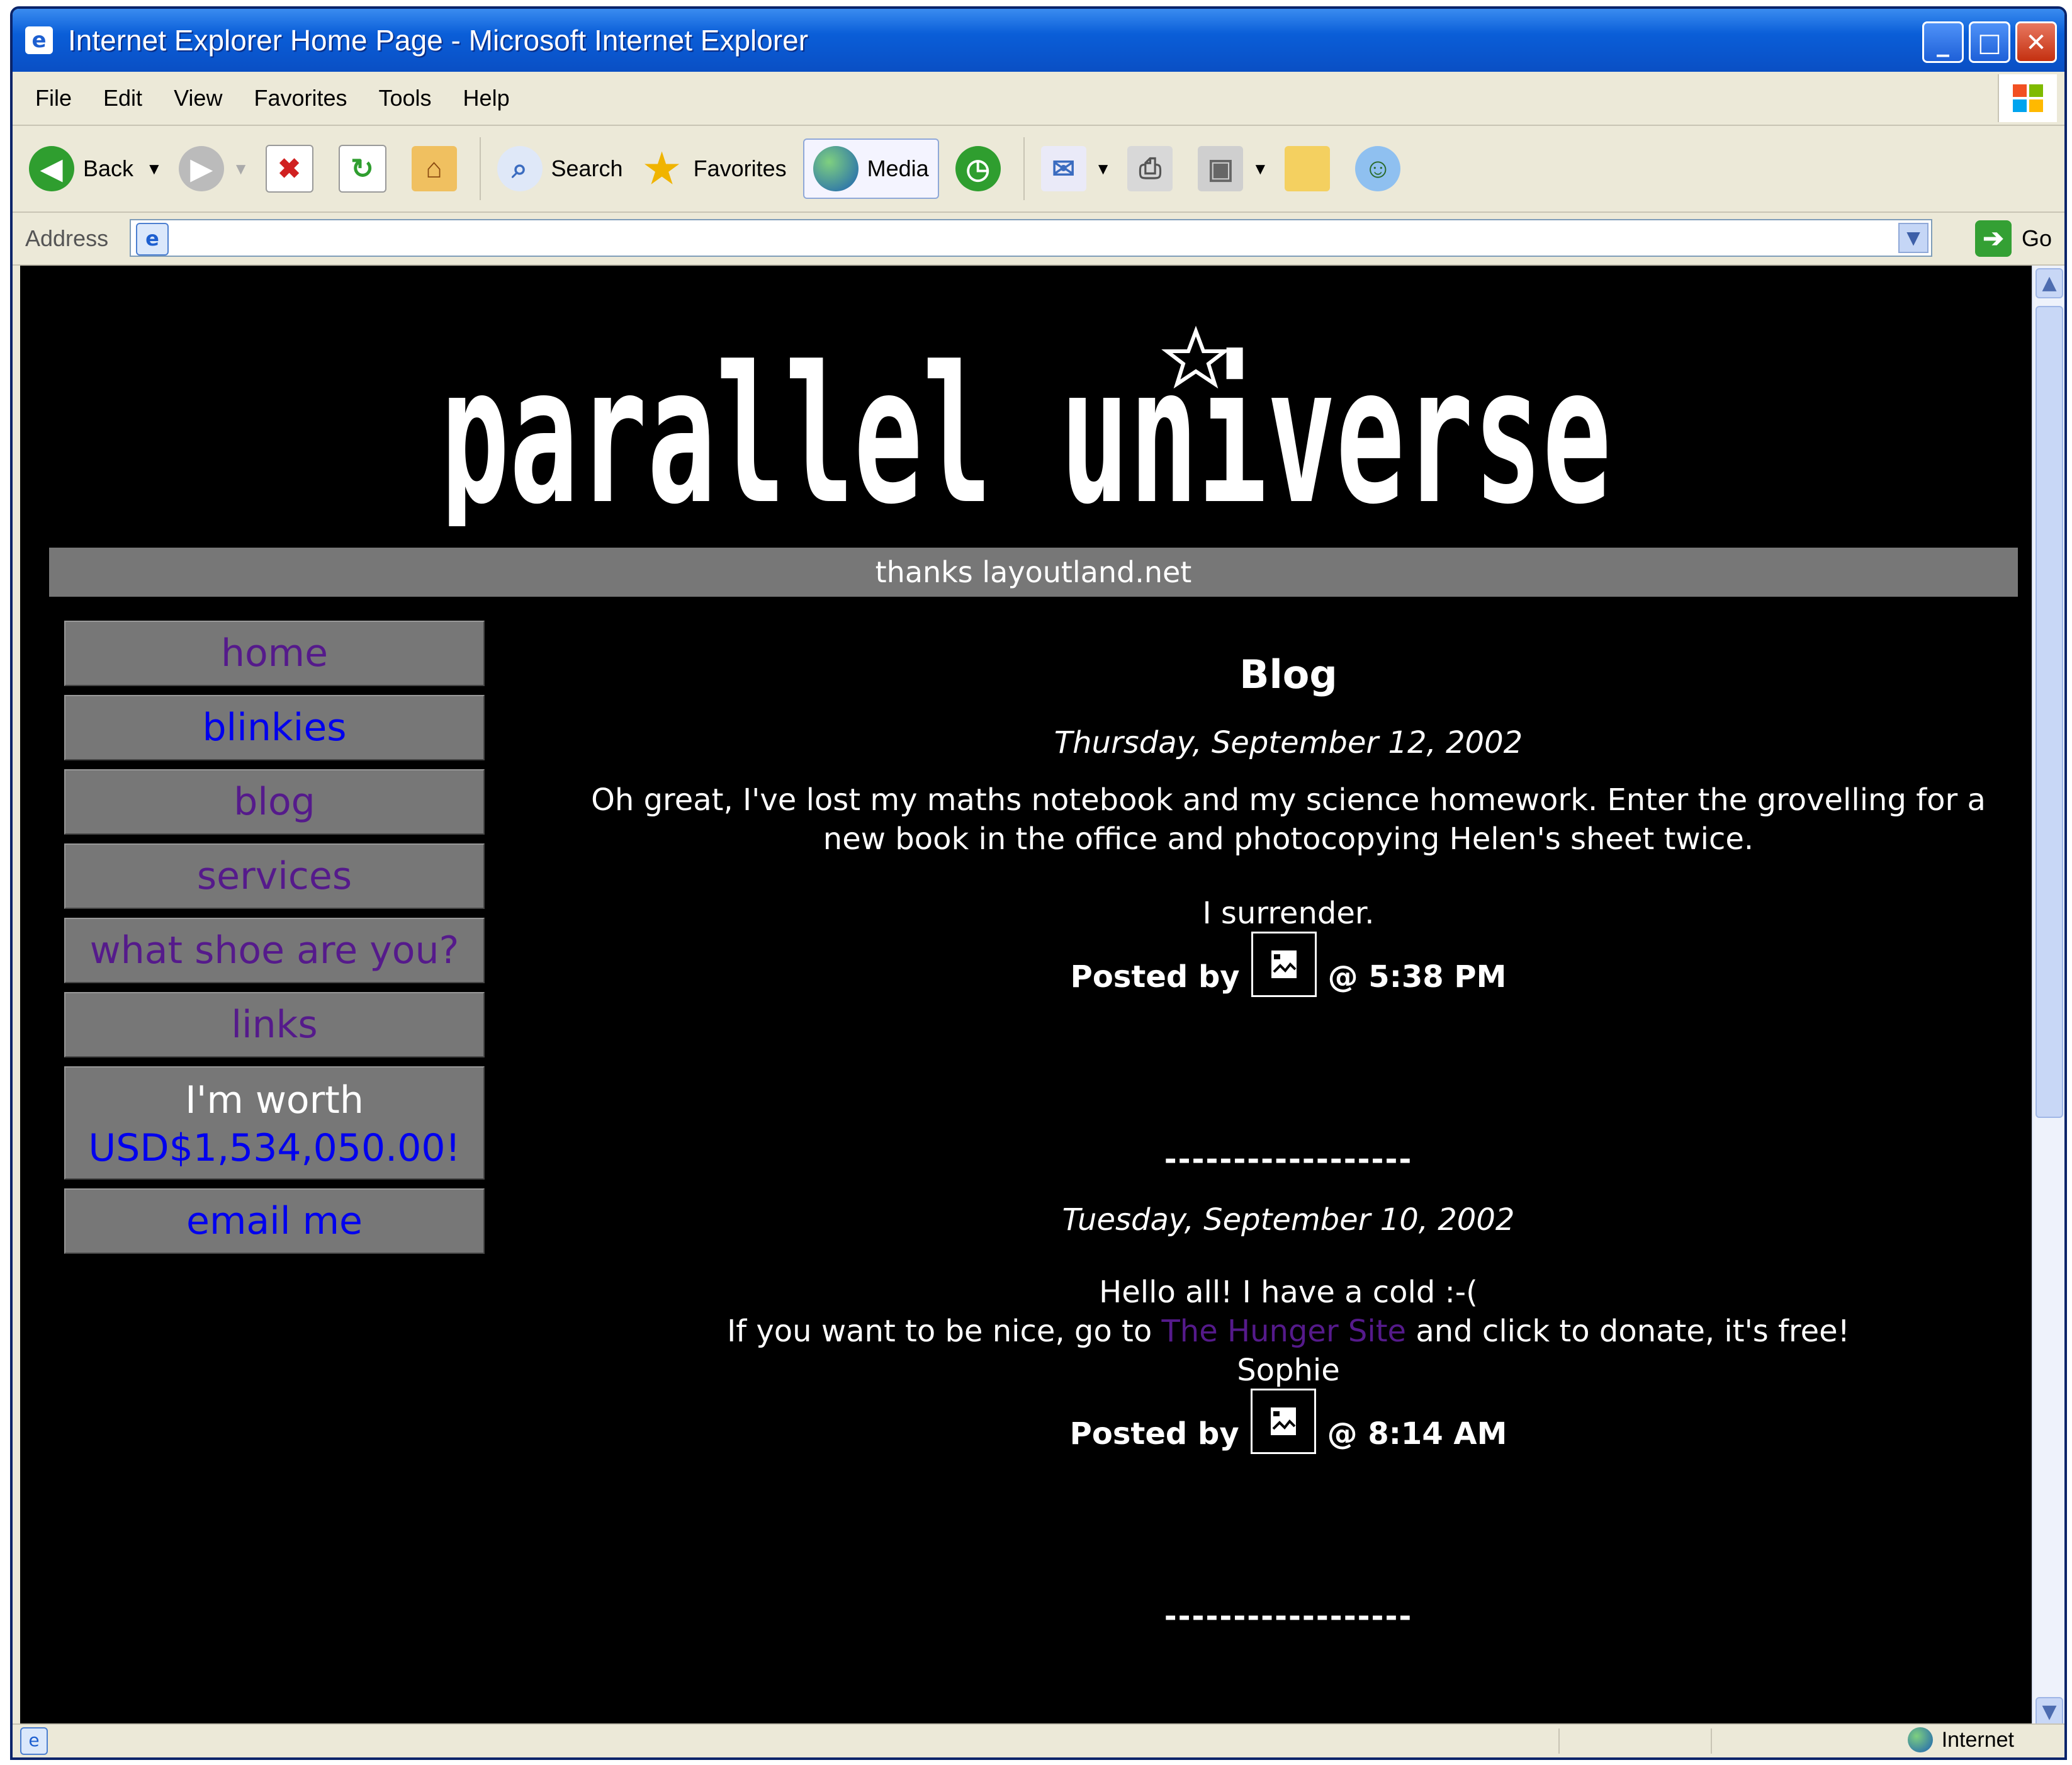 The height and width of the screenshot is (1765, 2072). Describe the element at coordinates (274, 653) in the screenshot. I see `nav-home: home` at that location.